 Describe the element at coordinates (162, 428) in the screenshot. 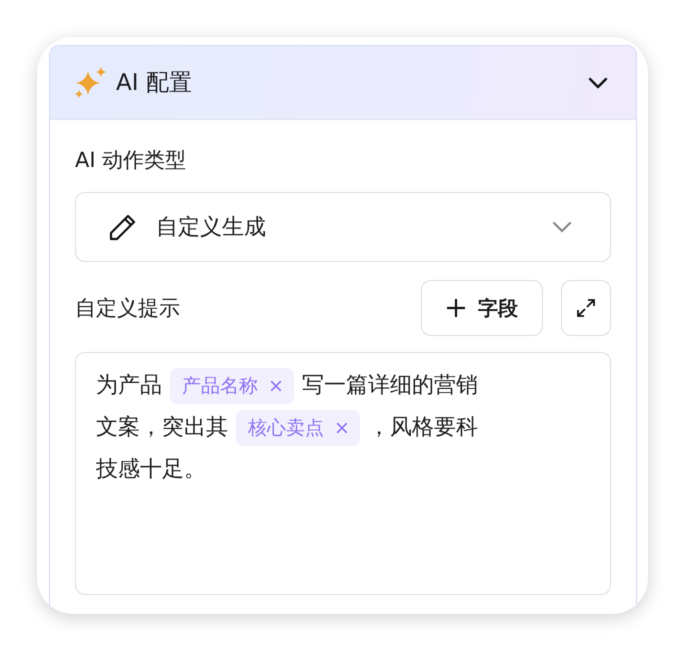

I see `prompt-text: 文案，突出其` at that location.